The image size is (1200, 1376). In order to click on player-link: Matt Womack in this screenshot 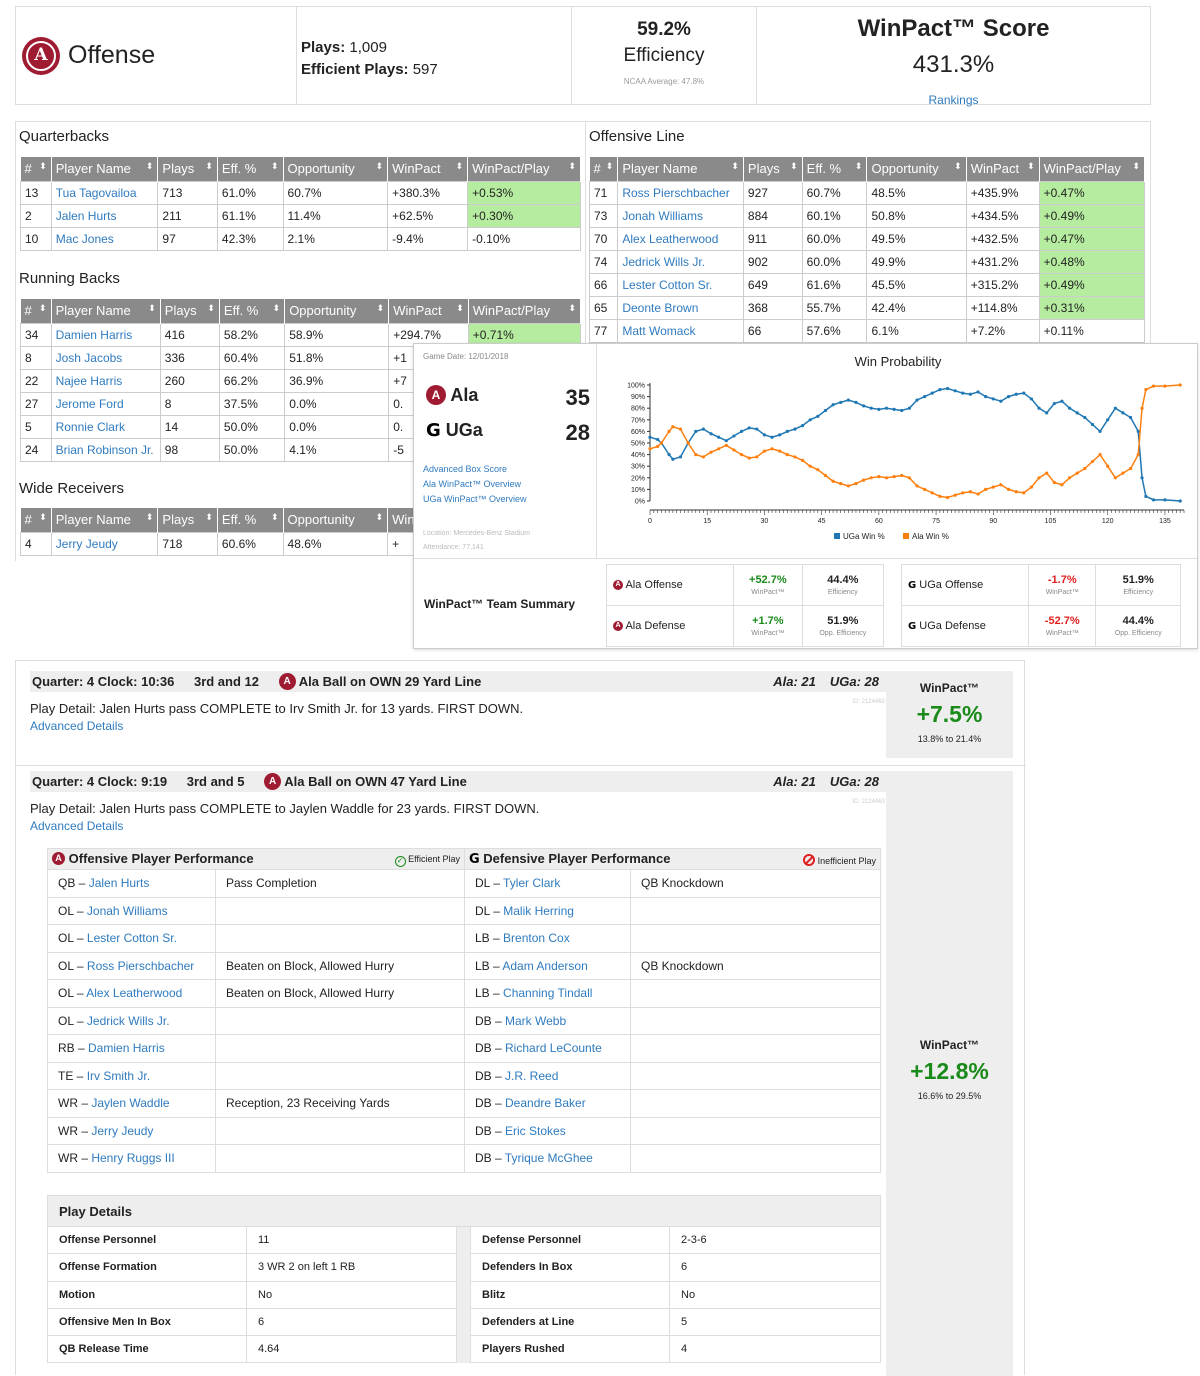, I will do `click(658, 331)`.